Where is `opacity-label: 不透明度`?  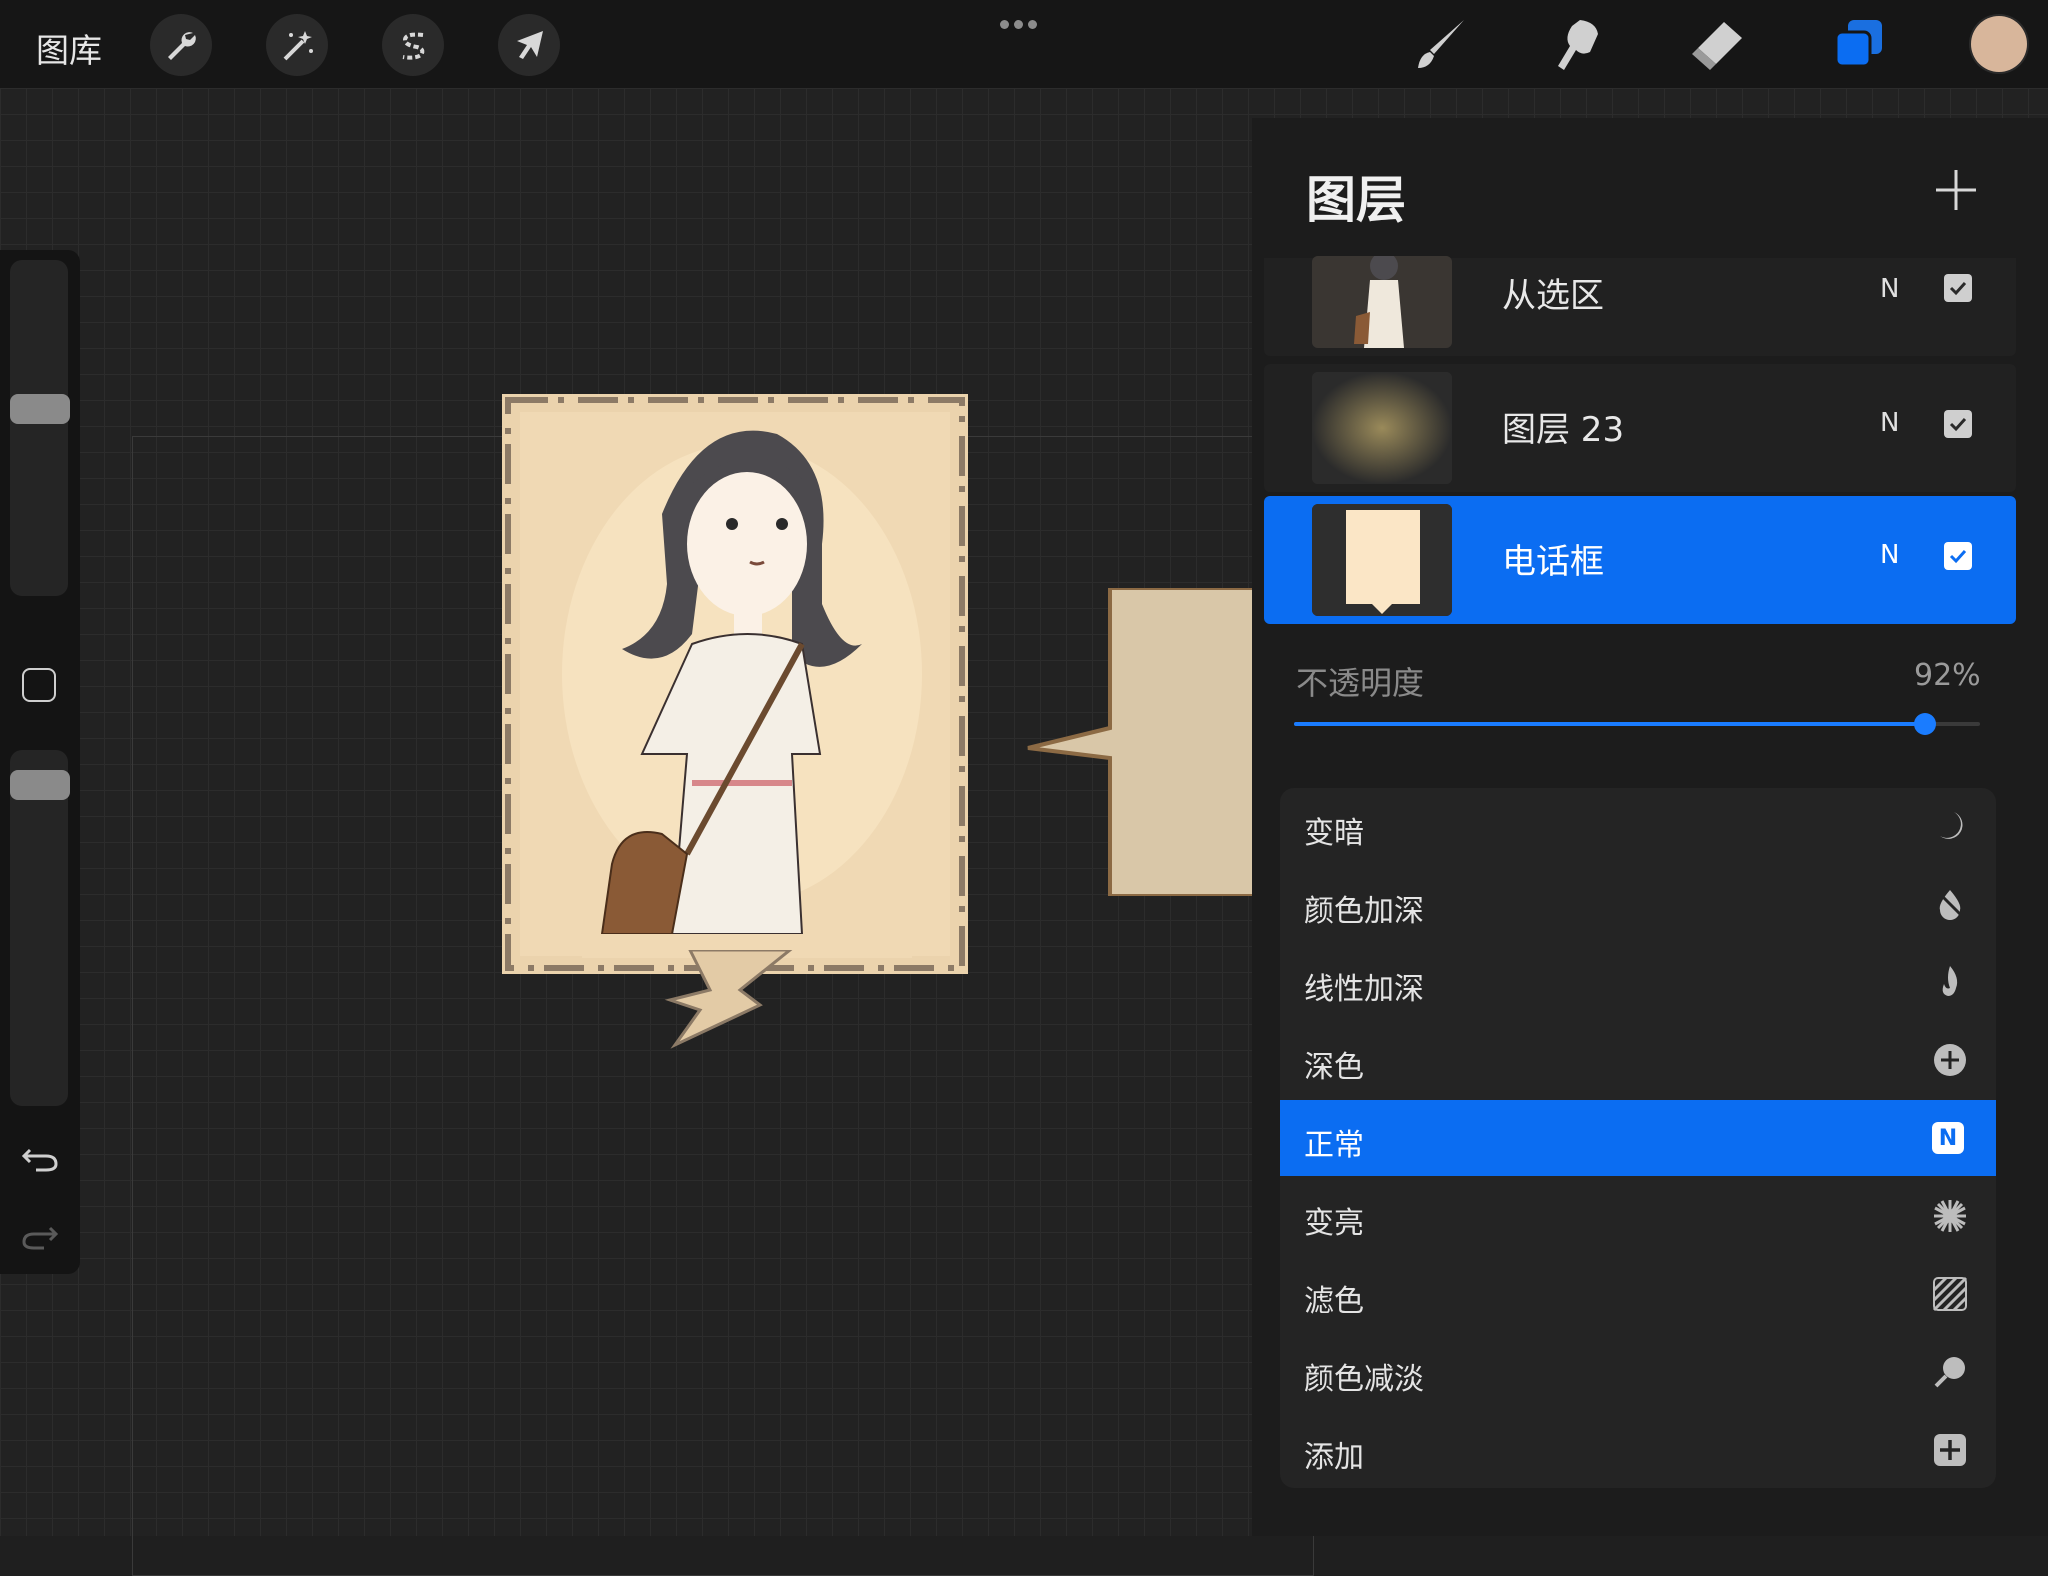 opacity-label: 不透明度 is located at coordinates (1360, 683).